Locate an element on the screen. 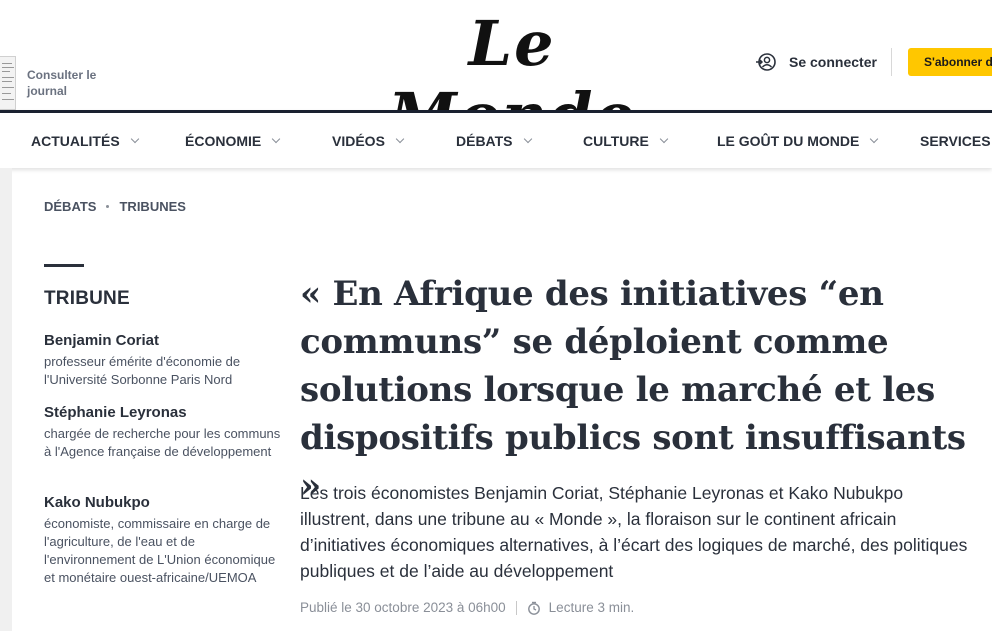 The width and height of the screenshot is (992, 631). breadcrumb-tribunes: TRIBUNES is located at coordinates (152, 206).